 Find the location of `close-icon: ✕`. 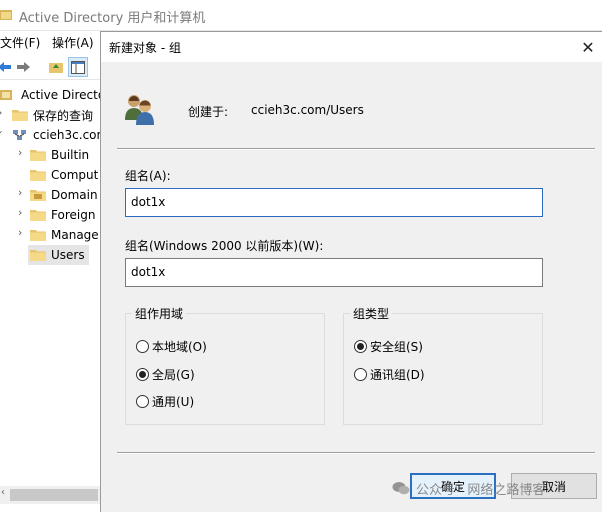

close-icon: ✕ is located at coordinates (588, 47).